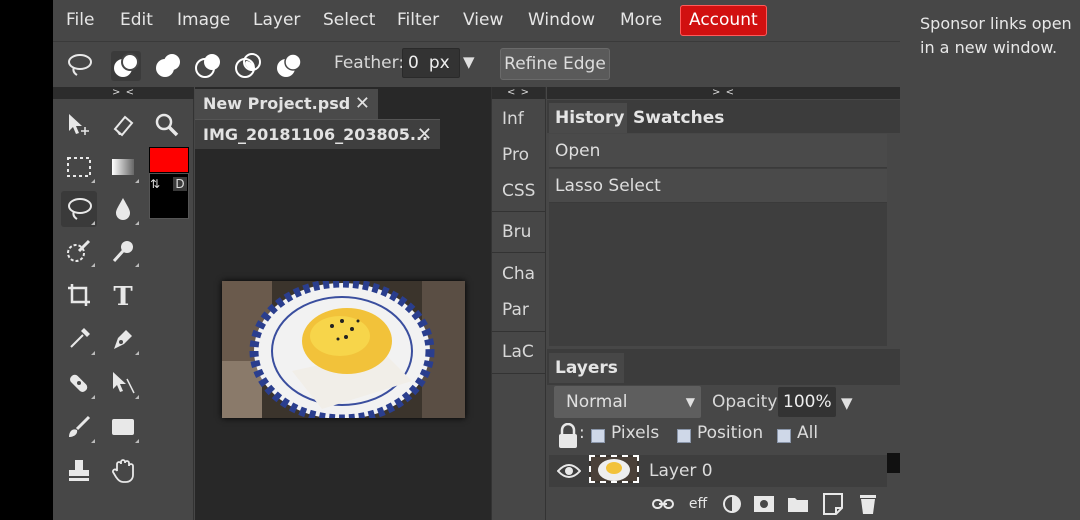  Describe the element at coordinates (79, 471) in the screenshot. I see `stamp-tool-icon` at that location.